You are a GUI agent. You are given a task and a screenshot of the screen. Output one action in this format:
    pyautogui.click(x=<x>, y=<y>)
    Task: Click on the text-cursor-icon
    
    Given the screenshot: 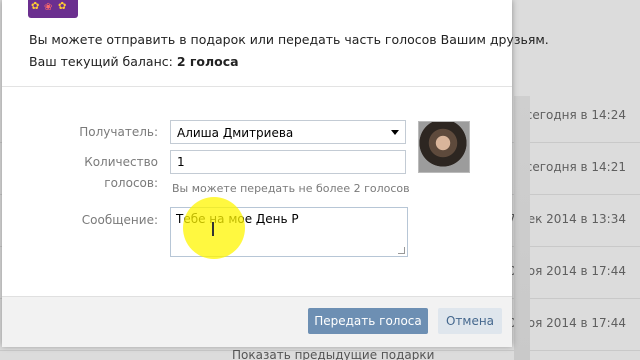 What is the action you would take?
    pyautogui.click(x=213, y=229)
    